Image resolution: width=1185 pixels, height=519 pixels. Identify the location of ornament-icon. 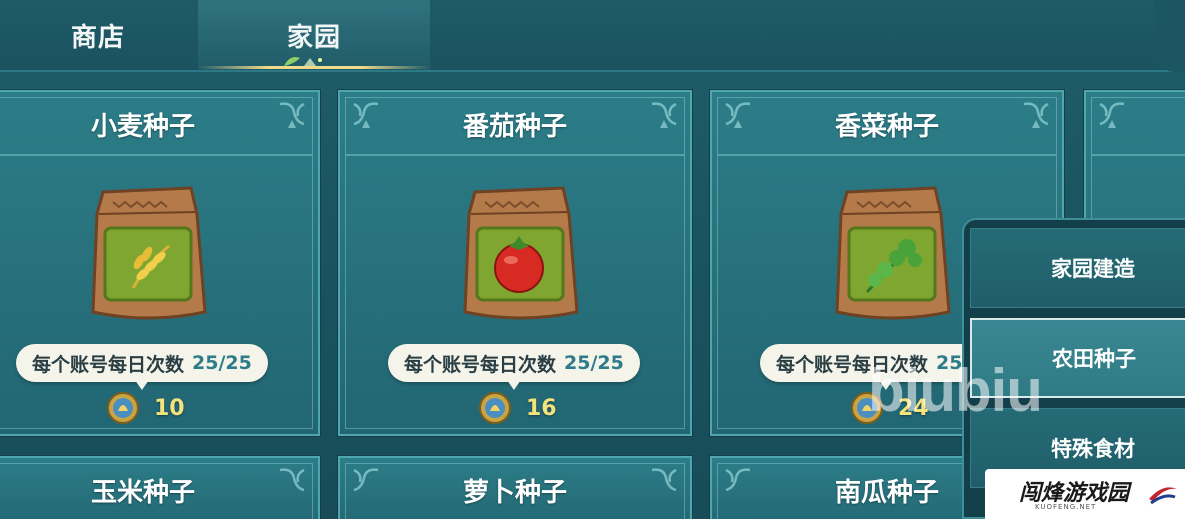
(1112, 115).